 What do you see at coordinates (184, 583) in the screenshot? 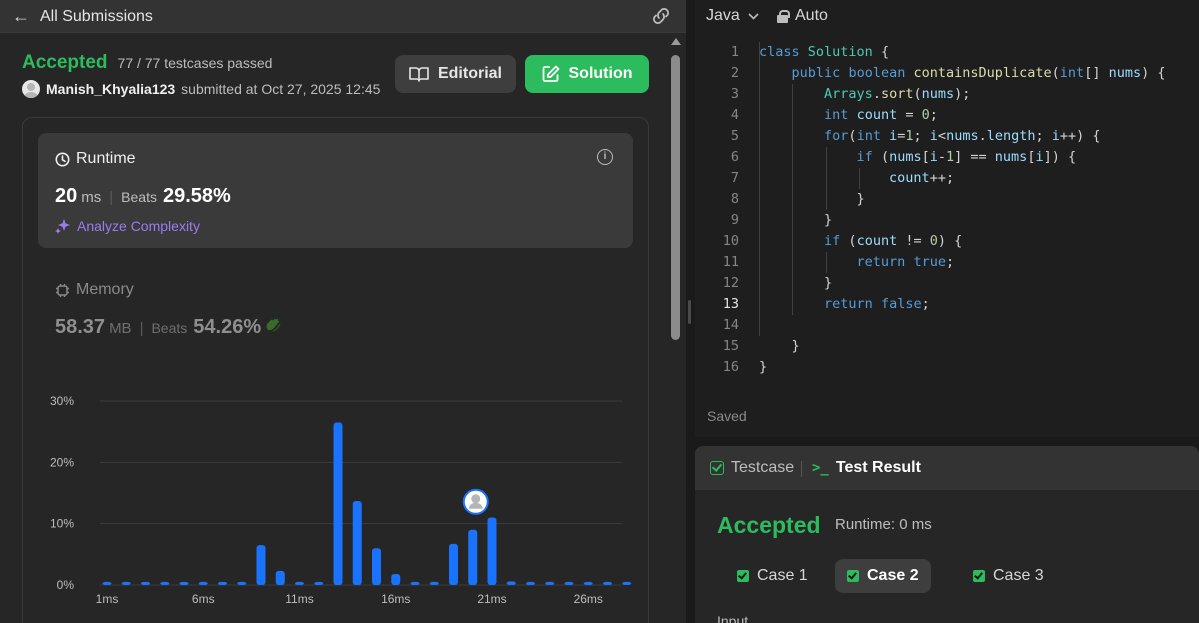
I see `chart-bar-5ms` at bounding box center [184, 583].